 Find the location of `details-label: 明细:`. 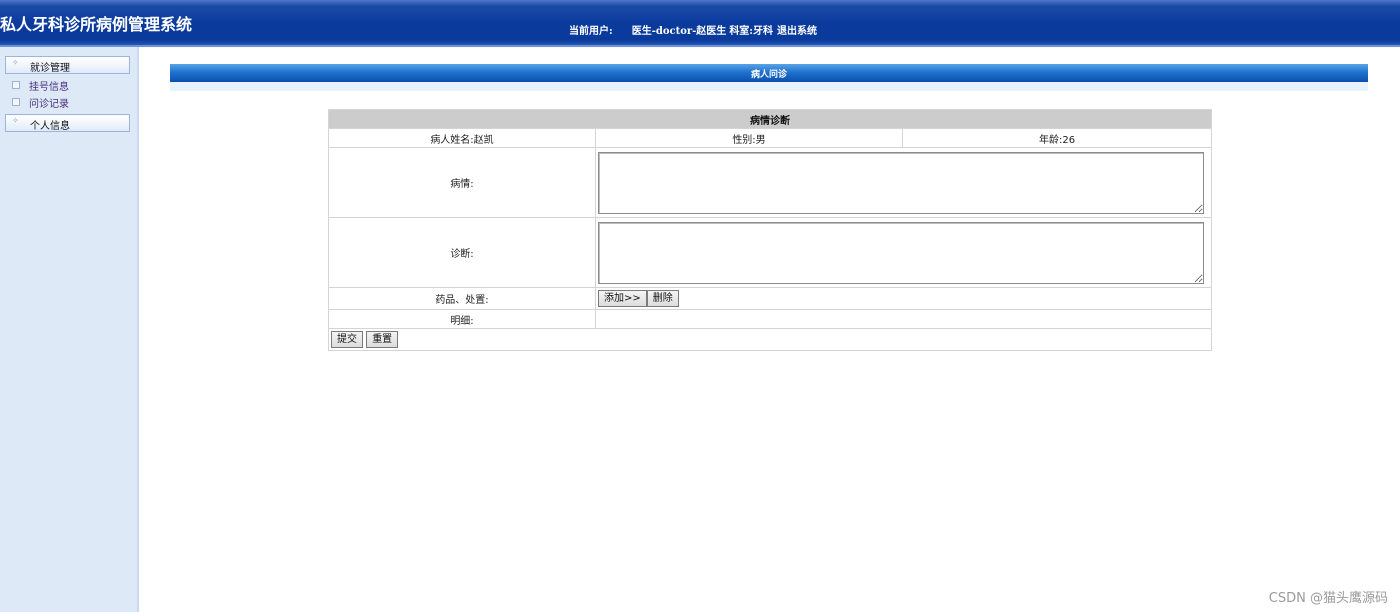

details-label: 明细: is located at coordinates (462, 319).